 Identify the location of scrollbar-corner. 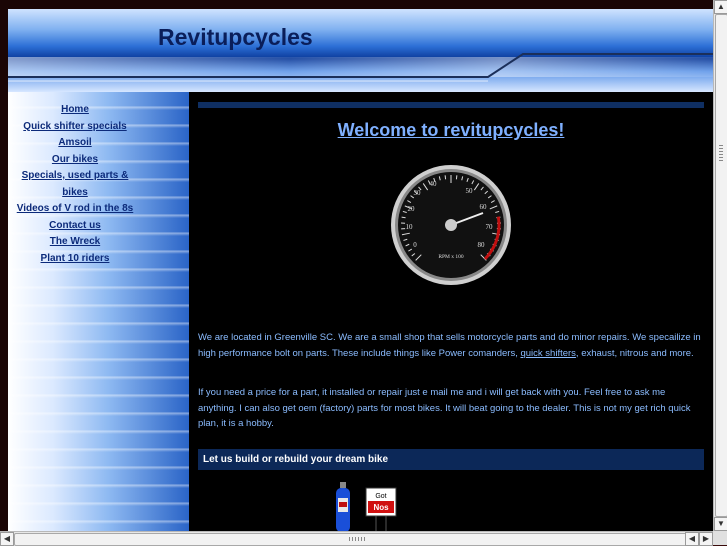
(720, 538).